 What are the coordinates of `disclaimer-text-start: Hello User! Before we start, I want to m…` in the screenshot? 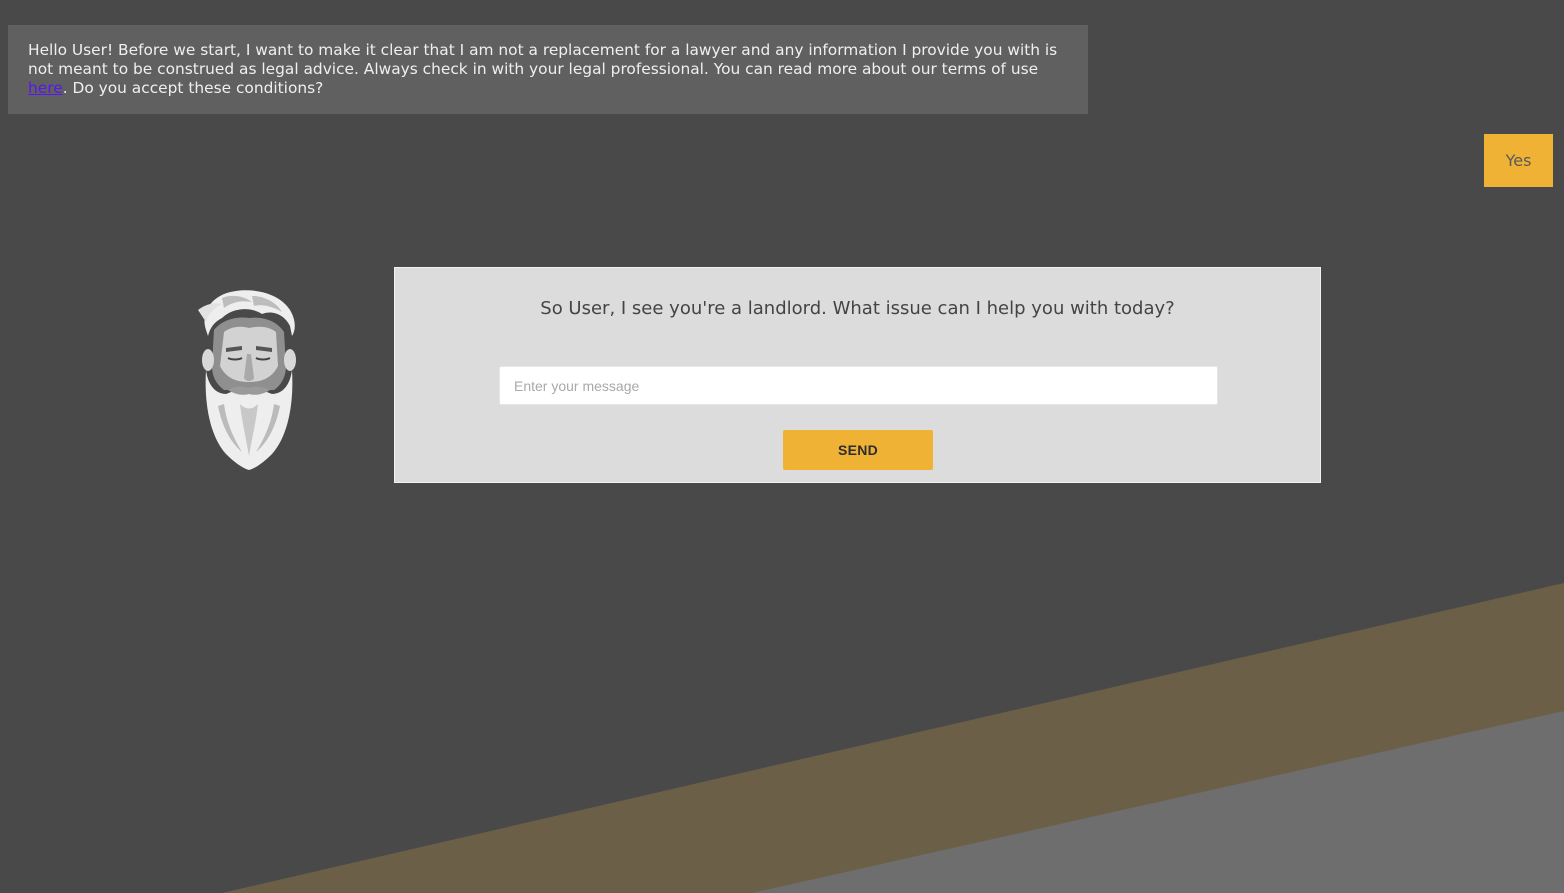 It's located at (543, 59).